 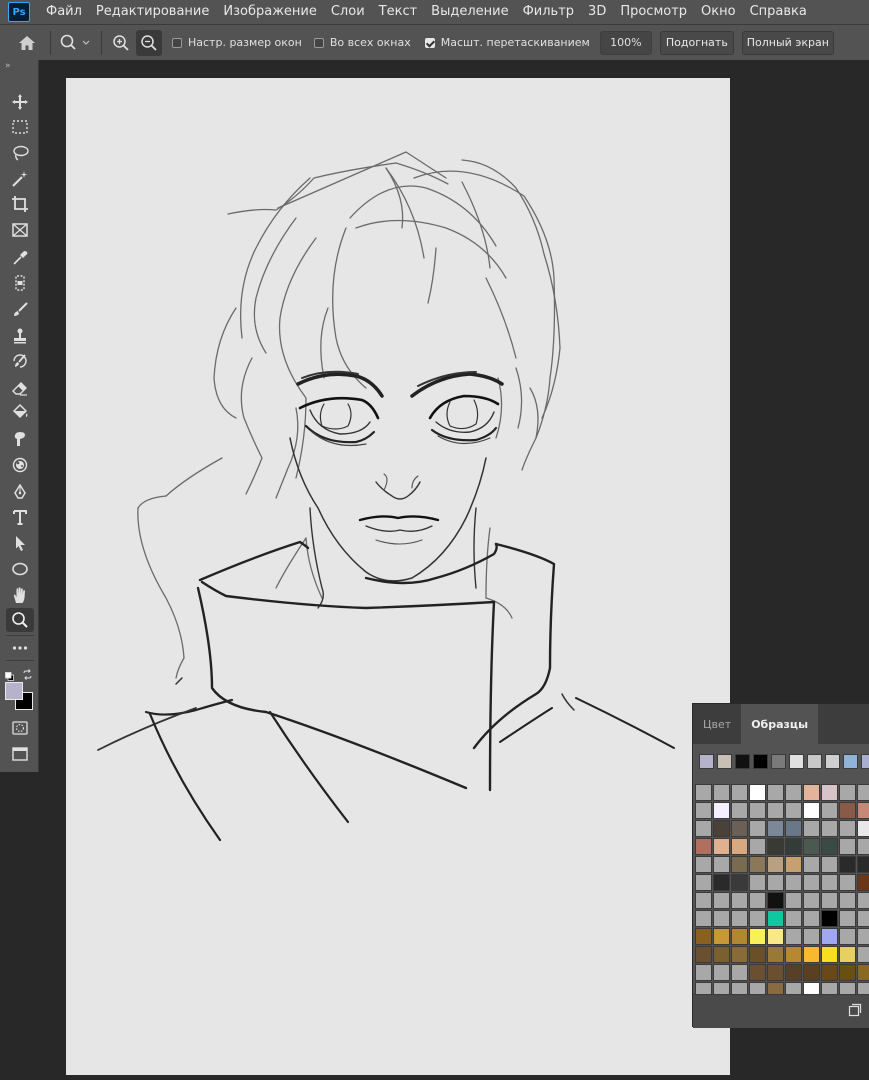 I want to click on foreground-color-swatch, so click(x=14, y=691).